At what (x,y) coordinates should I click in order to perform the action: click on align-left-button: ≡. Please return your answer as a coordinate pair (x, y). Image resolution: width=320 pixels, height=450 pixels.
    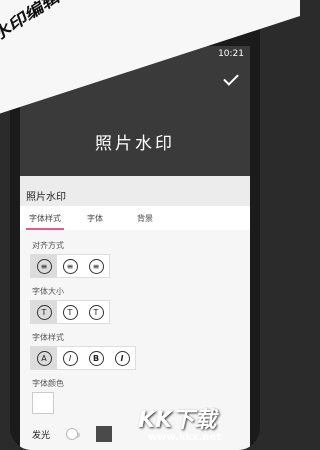
    Looking at the image, I should click on (44, 266).